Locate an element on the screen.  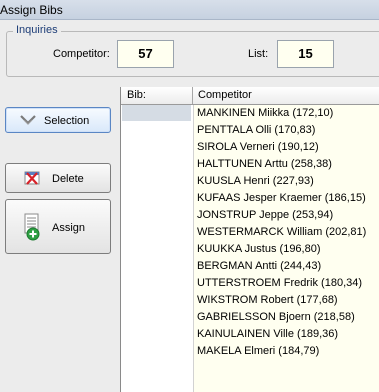
table-row: KAINULAINEN Ville (189,36) is located at coordinates (286, 334).